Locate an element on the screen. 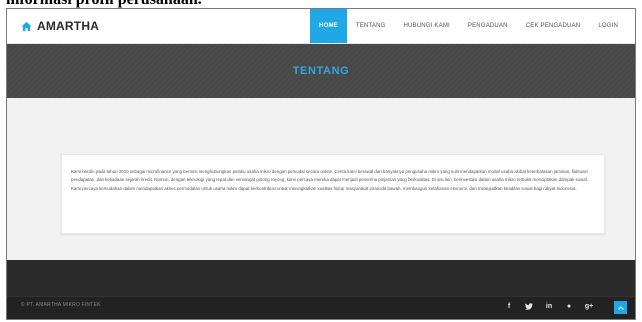  chevron-up-icon is located at coordinates (620, 307).